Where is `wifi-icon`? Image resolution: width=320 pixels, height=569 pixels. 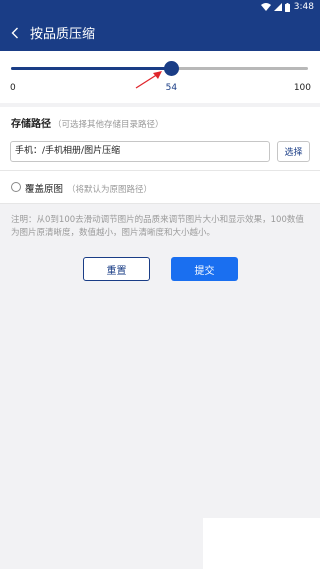
wifi-icon is located at coordinates (265, 7).